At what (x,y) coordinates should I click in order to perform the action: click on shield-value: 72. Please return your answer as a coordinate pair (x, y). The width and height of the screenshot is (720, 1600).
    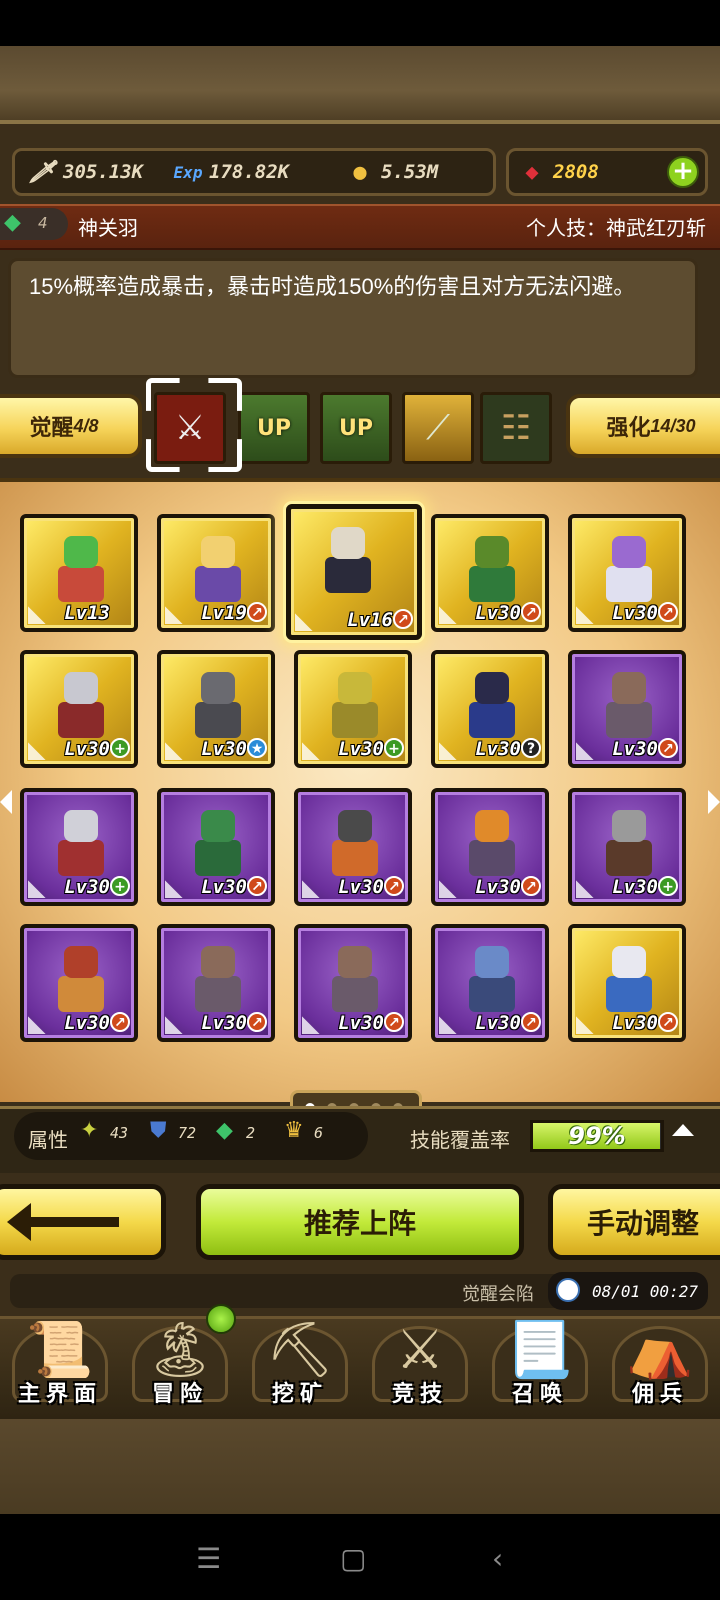
    Looking at the image, I should click on (187, 1133).